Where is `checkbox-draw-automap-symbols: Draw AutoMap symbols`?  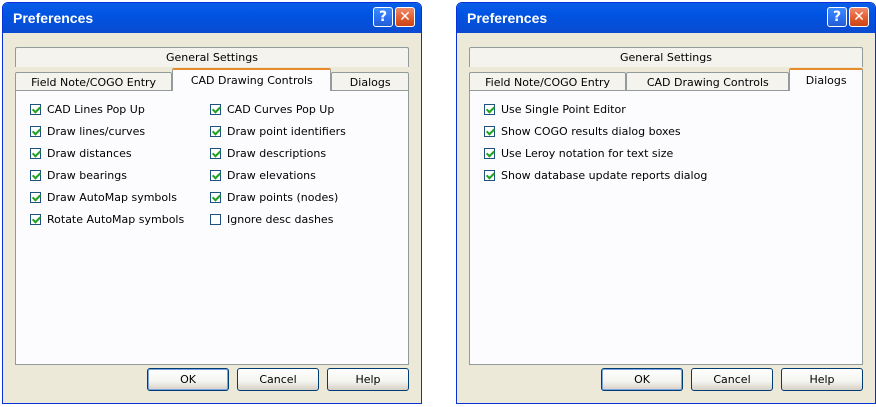
checkbox-draw-automap-symbols: Draw AutoMap symbols is located at coordinates (103, 197).